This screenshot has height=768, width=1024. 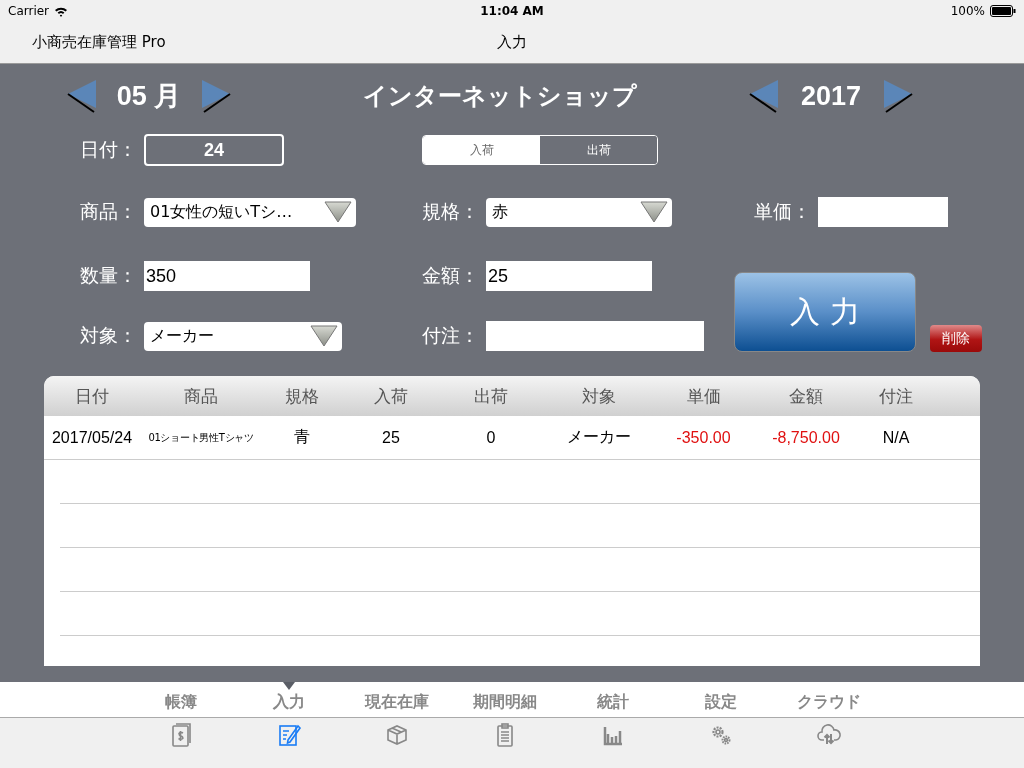 What do you see at coordinates (109, 275) in the screenshot?
I see `field-label: 数量：` at bounding box center [109, 275].